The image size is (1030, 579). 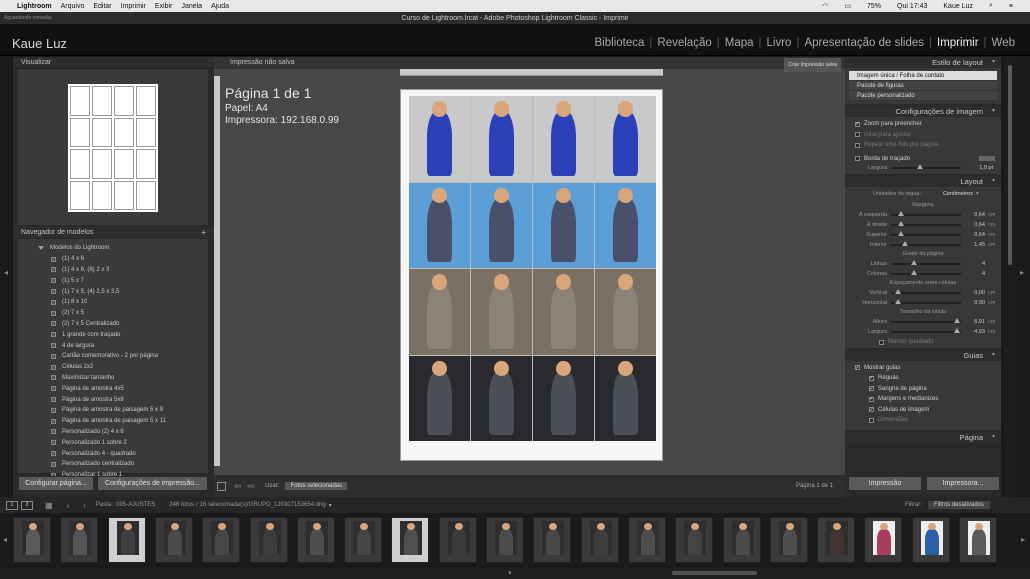 I want to click on collapse-right-panel-icon: ▸, so click(x=1022, y=272).